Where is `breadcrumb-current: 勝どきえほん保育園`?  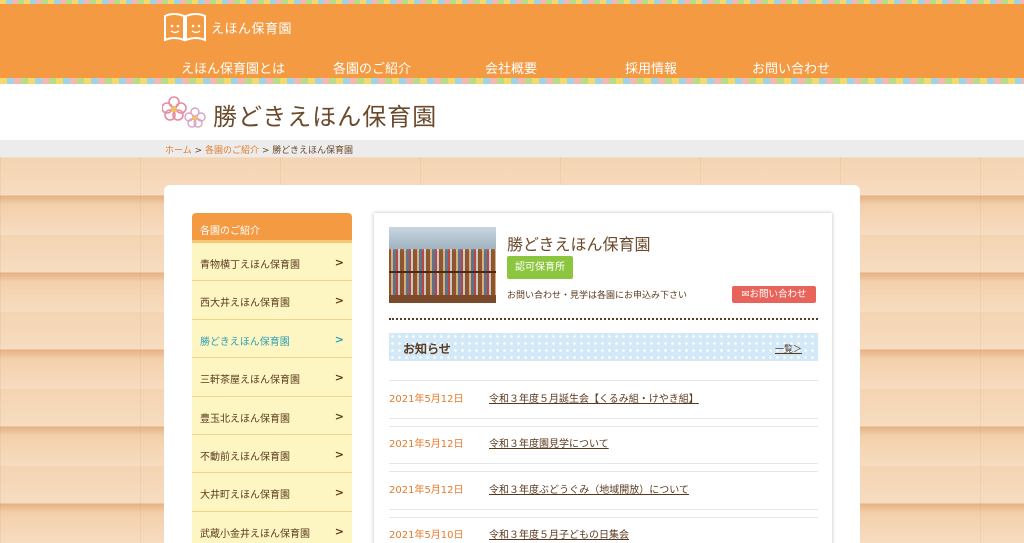
breadcrumb-current: 勝どきえほん保育園 is located at coordinates (313, 151).